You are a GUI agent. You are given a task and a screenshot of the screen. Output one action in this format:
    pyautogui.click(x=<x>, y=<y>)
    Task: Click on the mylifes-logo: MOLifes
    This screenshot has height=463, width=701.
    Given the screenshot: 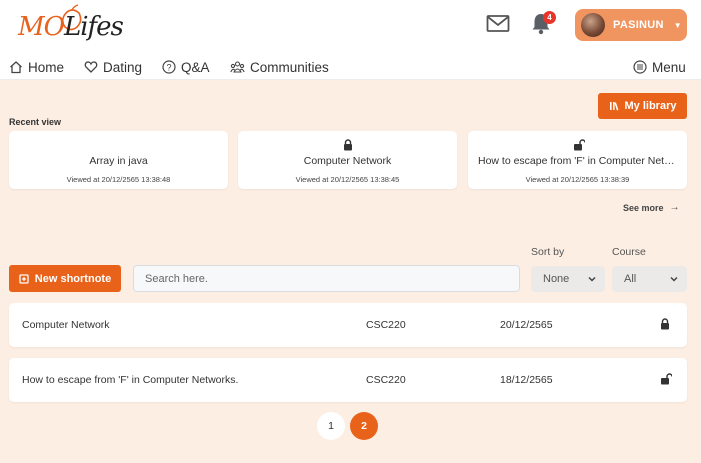 What is the action you would take?
    pyautogui.click(x=66, y=24)
    